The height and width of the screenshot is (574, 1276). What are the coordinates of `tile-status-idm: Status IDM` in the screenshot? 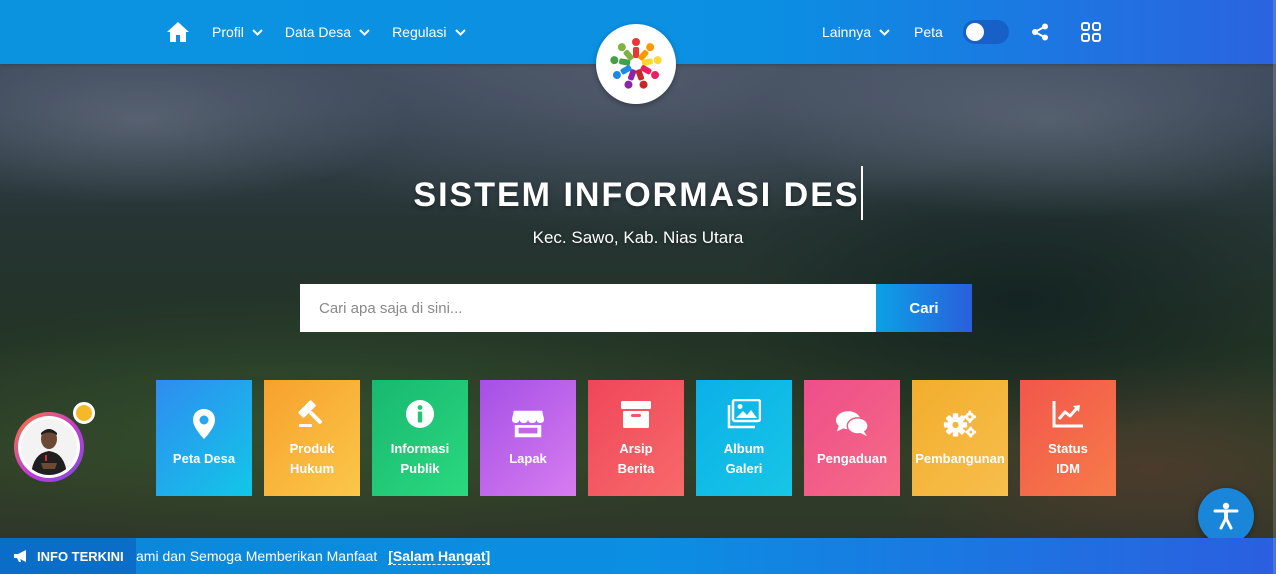 It's located at (1068, 438).